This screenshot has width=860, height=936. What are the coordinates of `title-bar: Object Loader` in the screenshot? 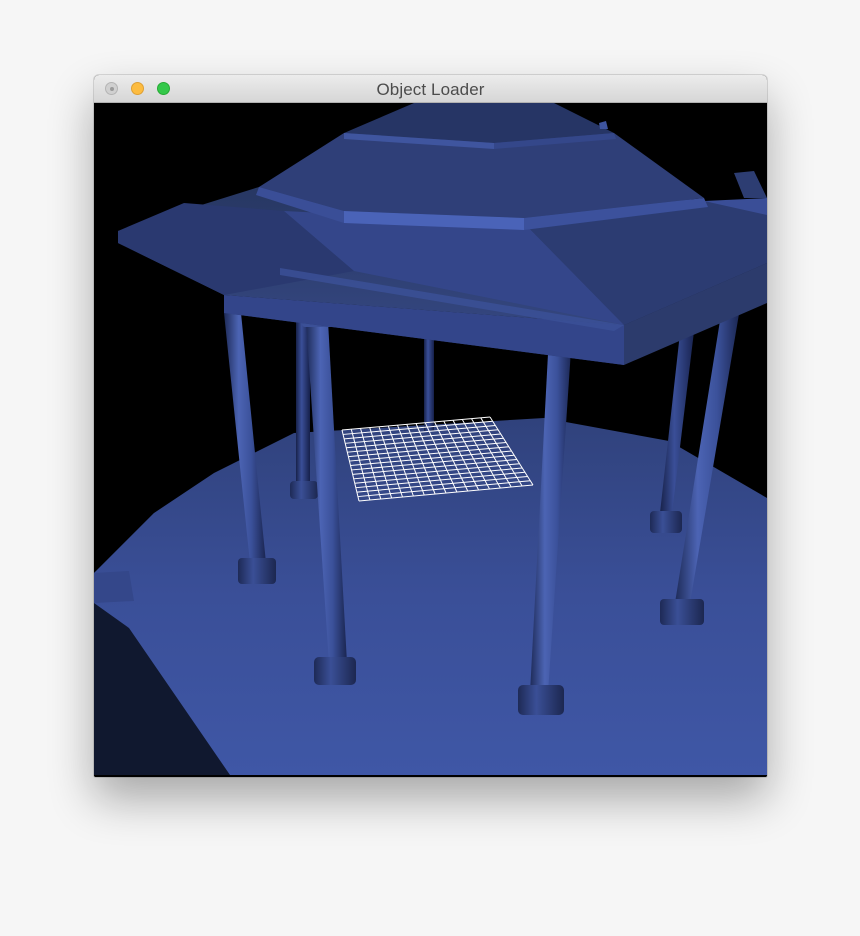 It's located at (430, 89).